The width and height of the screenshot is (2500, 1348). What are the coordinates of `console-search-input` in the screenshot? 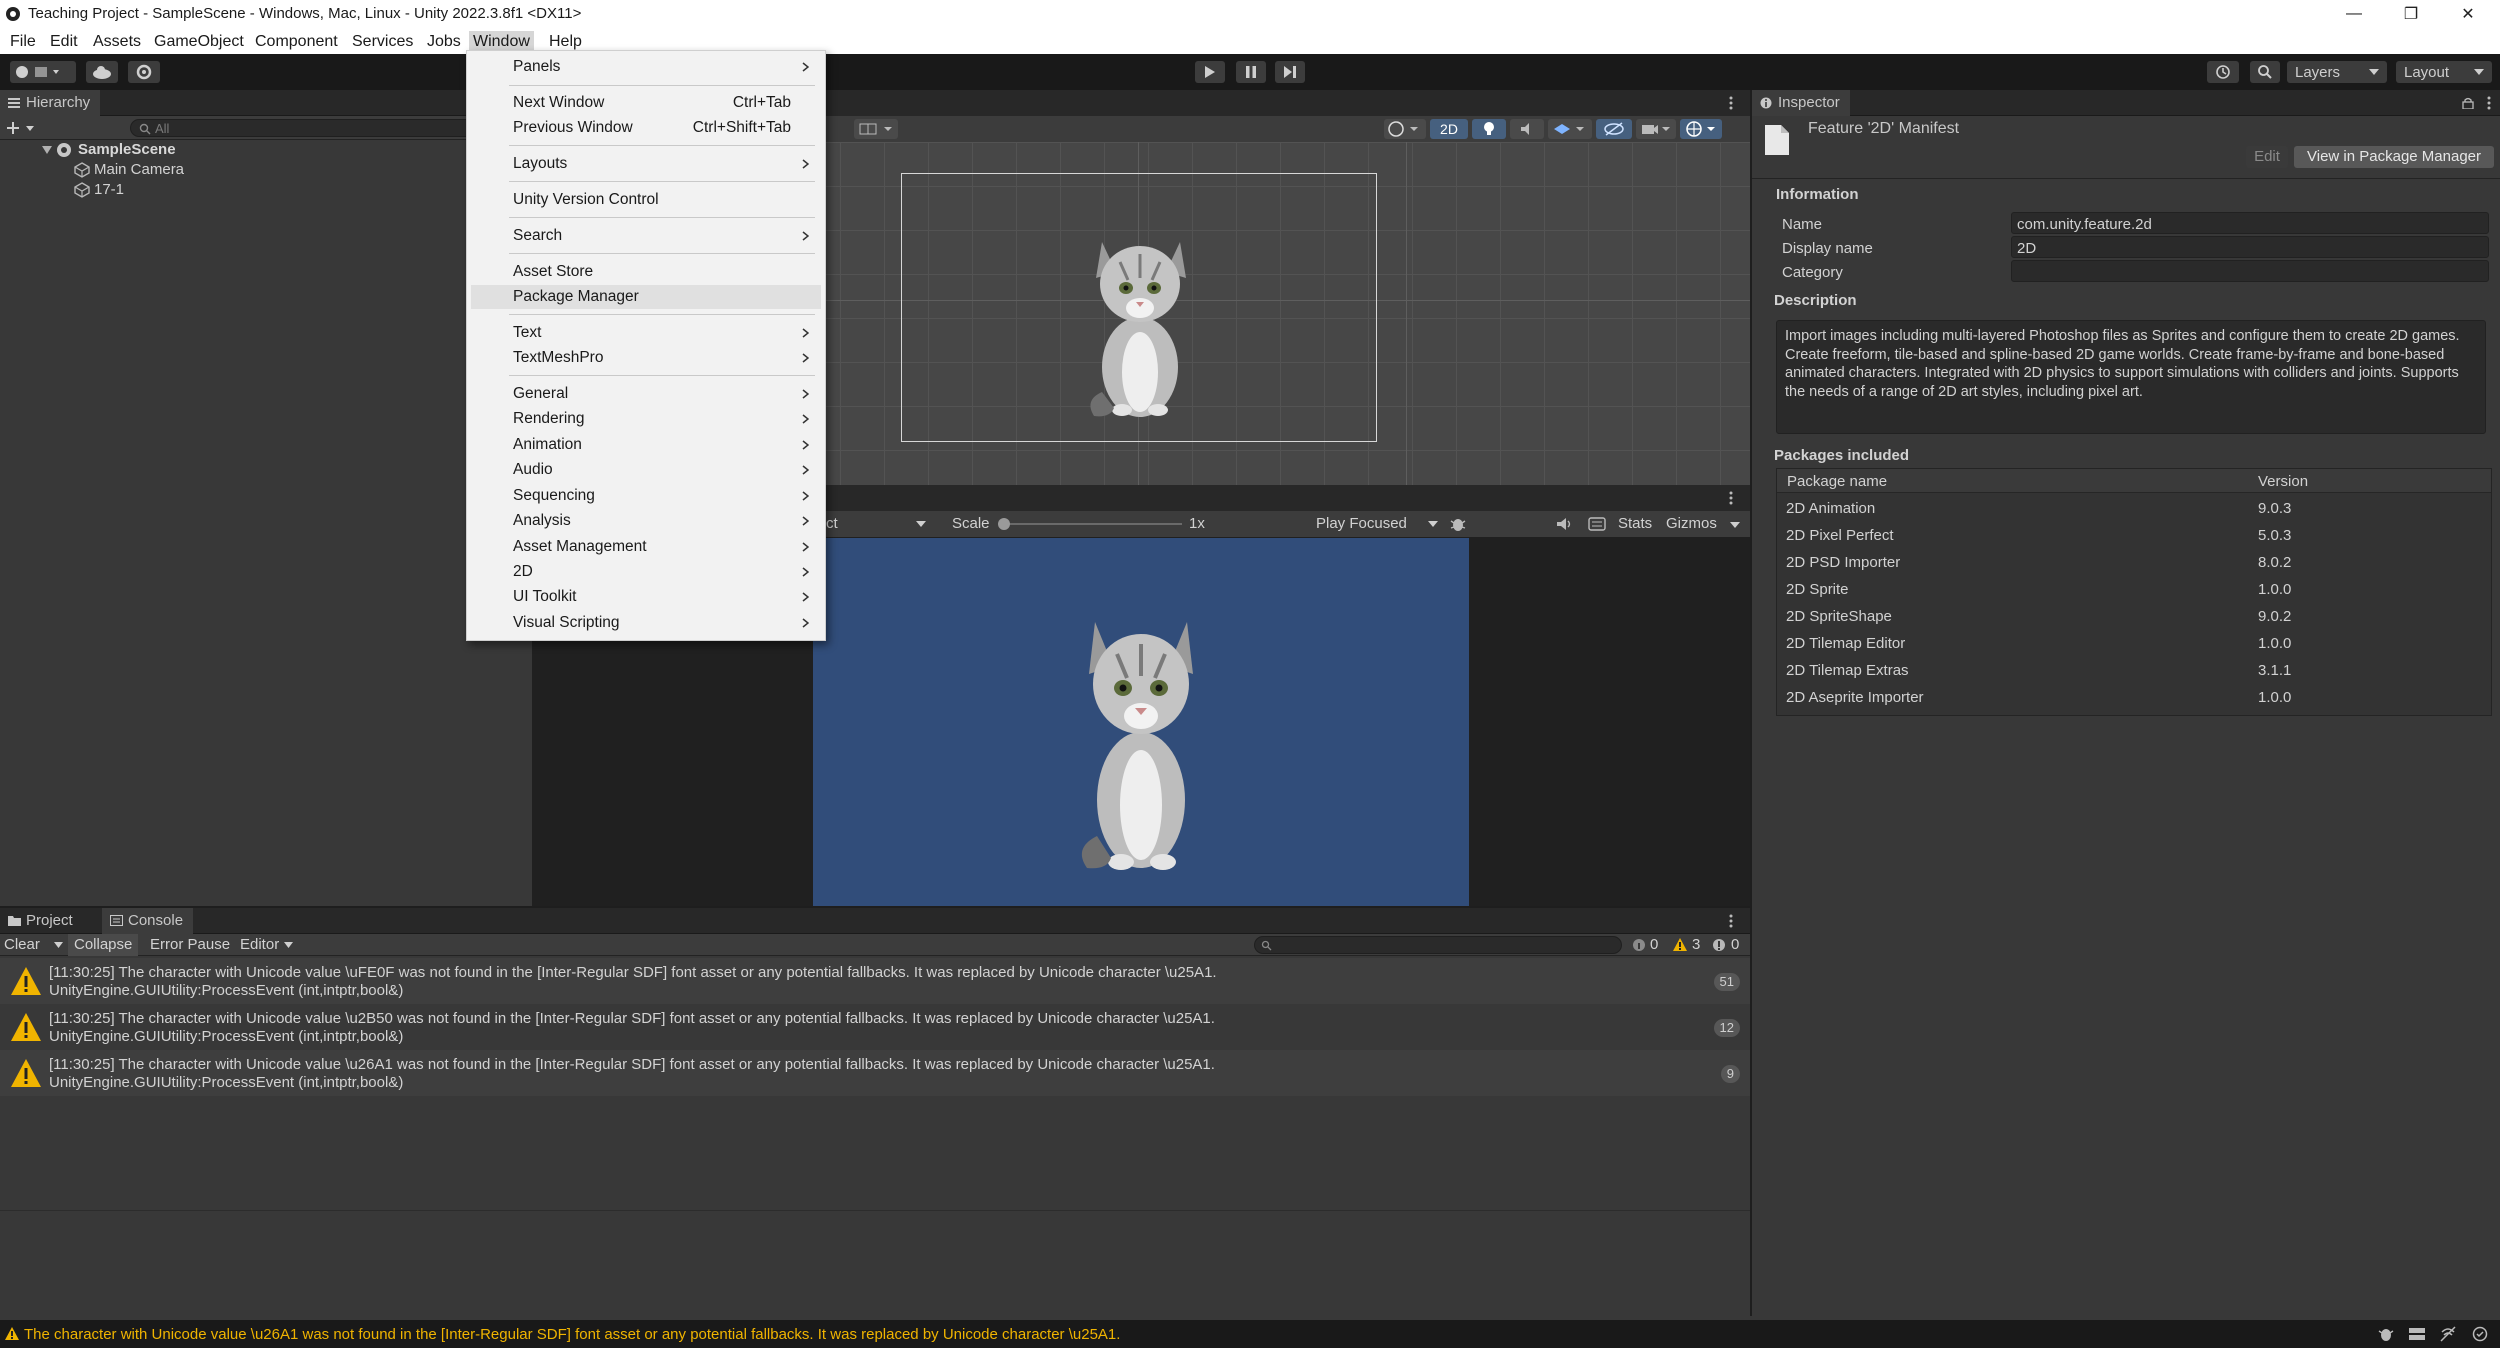 It's located at (1438, 945).